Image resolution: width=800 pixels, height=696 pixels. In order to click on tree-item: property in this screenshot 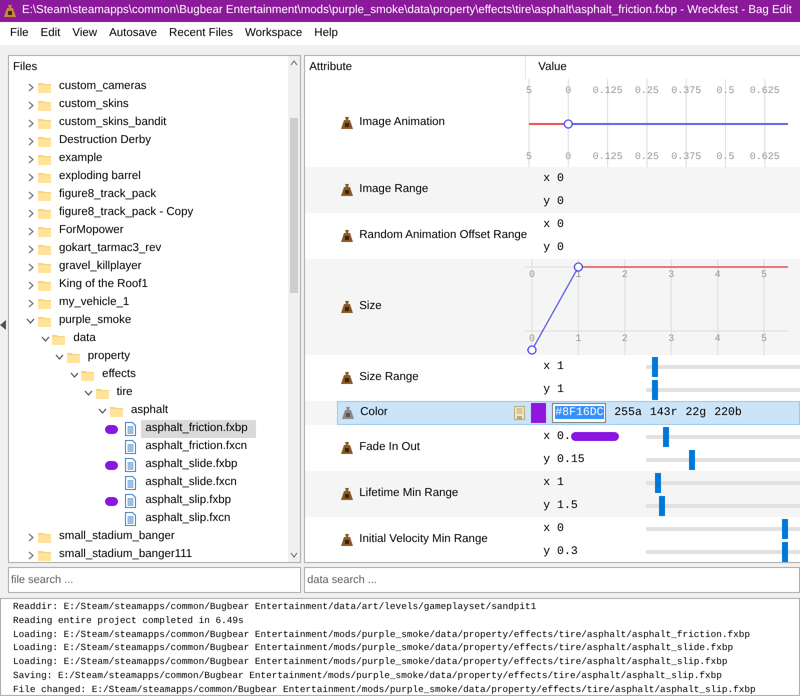, I will do `click(111, 357)`.